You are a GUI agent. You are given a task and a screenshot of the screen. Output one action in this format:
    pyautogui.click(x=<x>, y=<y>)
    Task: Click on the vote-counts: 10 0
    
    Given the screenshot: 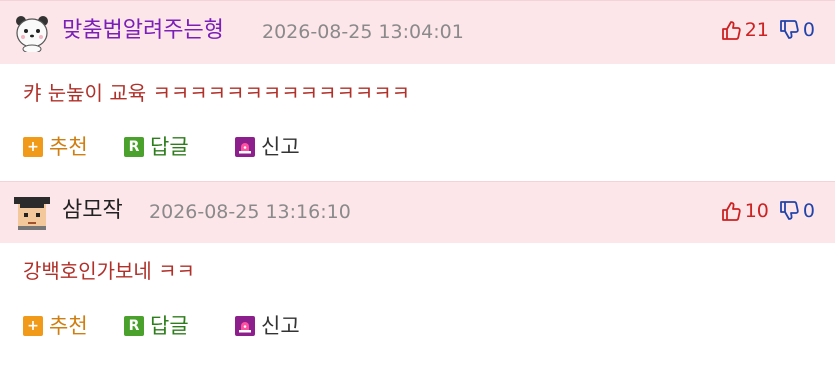 What is the action you would take?
    pyautogui.click(x=767, y=211)
    